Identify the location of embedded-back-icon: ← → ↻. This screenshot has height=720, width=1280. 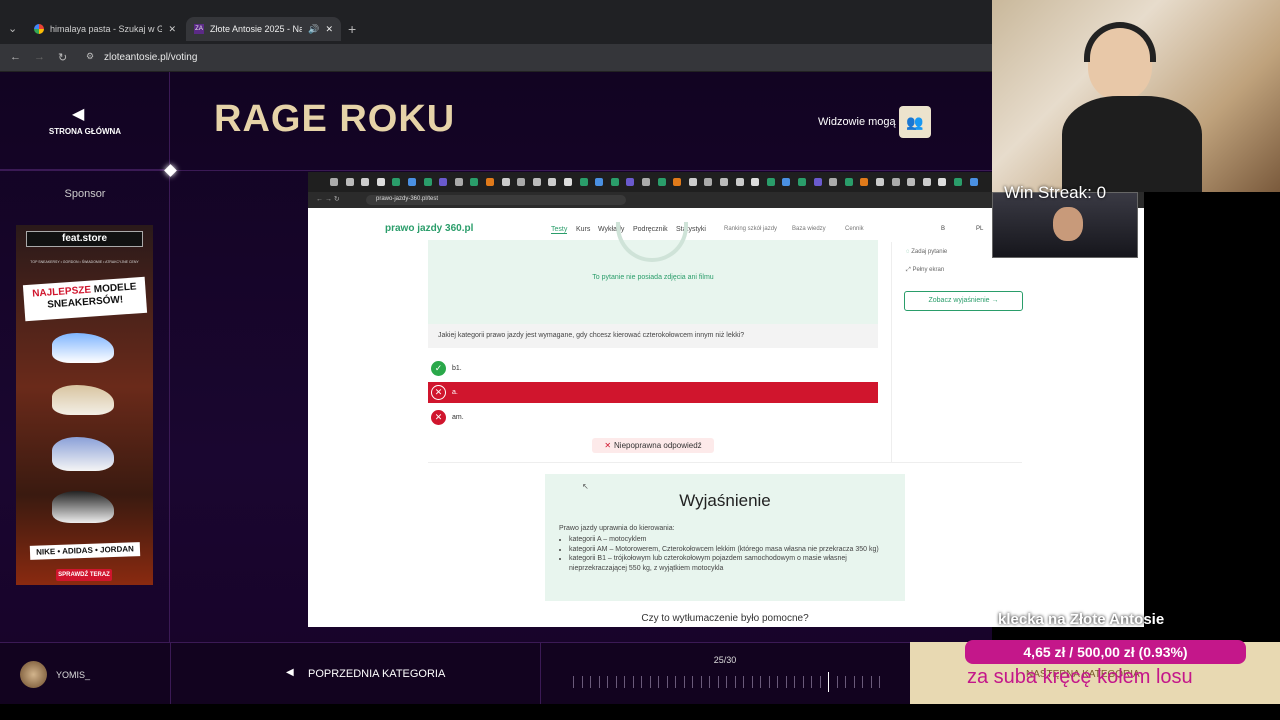
(328, 199).